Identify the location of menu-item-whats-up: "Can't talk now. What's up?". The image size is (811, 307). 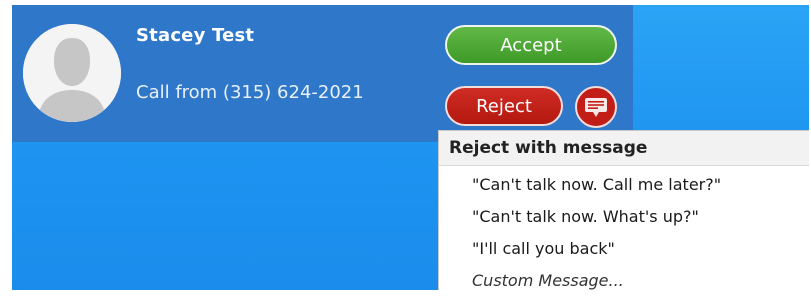
(624, 216).